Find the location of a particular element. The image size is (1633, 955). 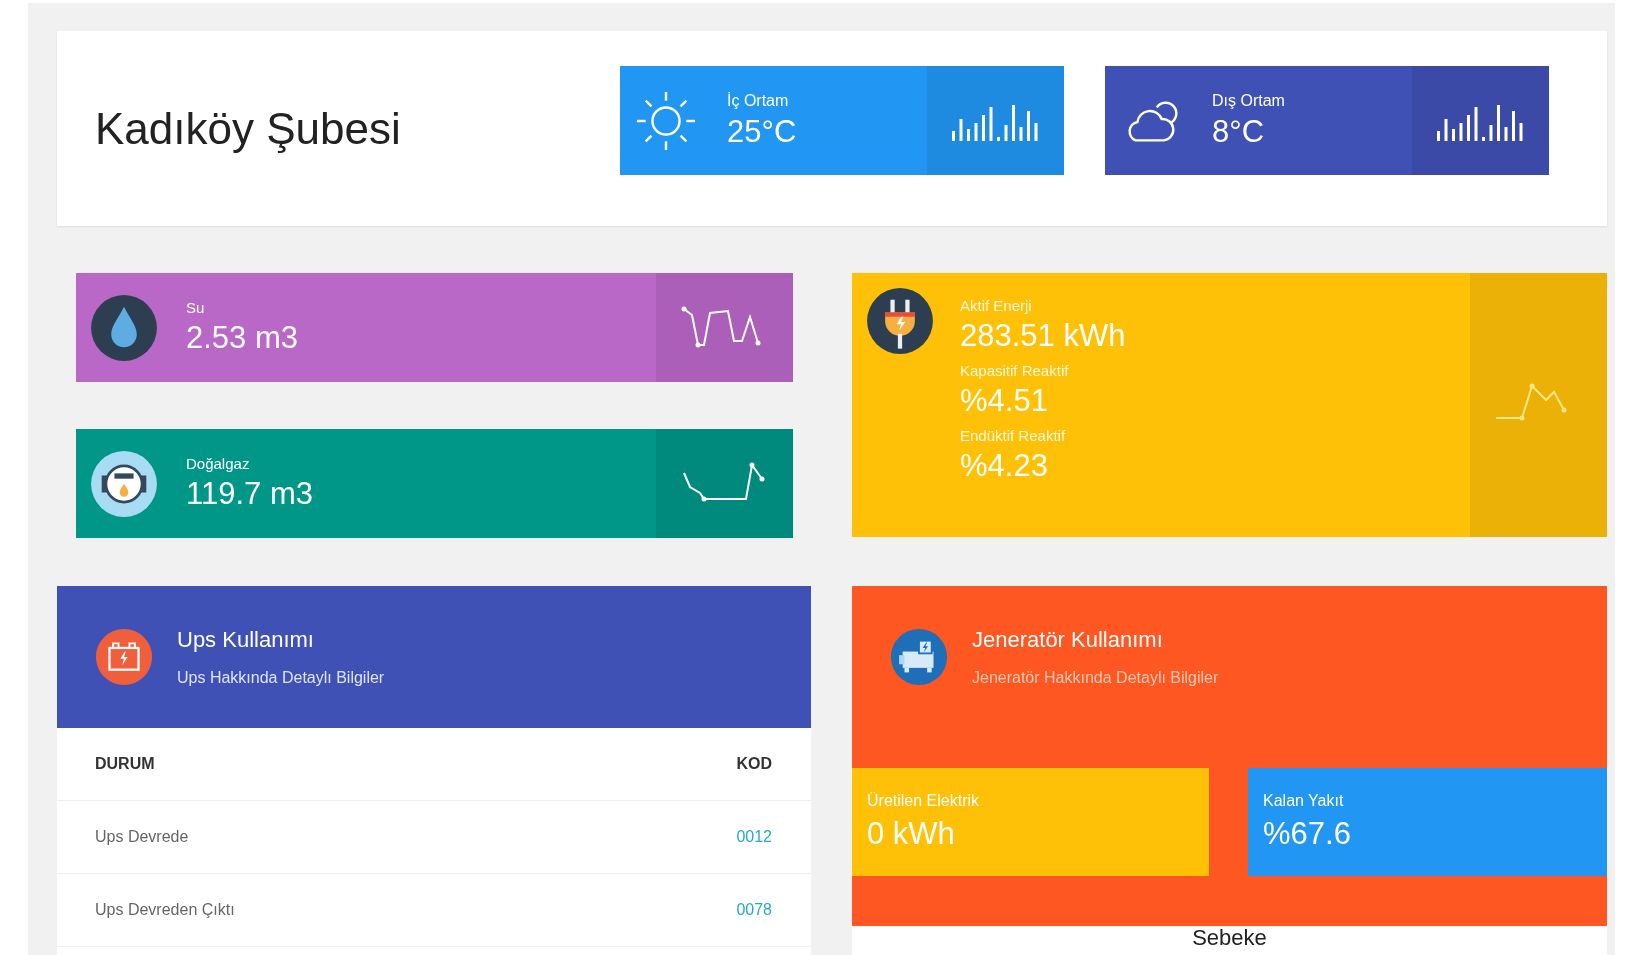

reading-label: Kapasitif Reaktif is located at coordinates (1015, 370).